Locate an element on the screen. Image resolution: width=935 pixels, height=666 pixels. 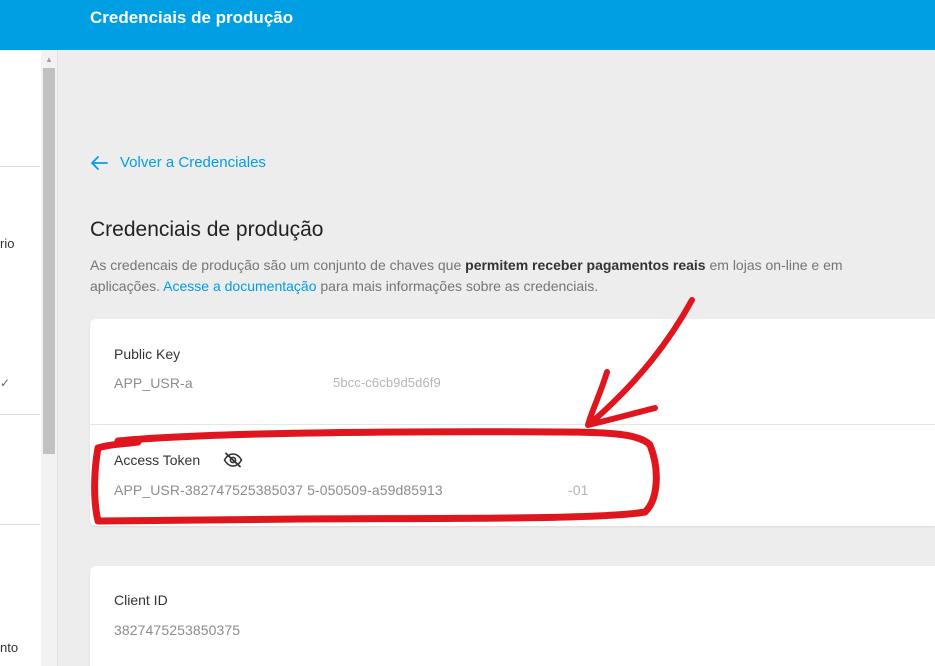
check-icon: ✓ is located at coordinates (5, 383).